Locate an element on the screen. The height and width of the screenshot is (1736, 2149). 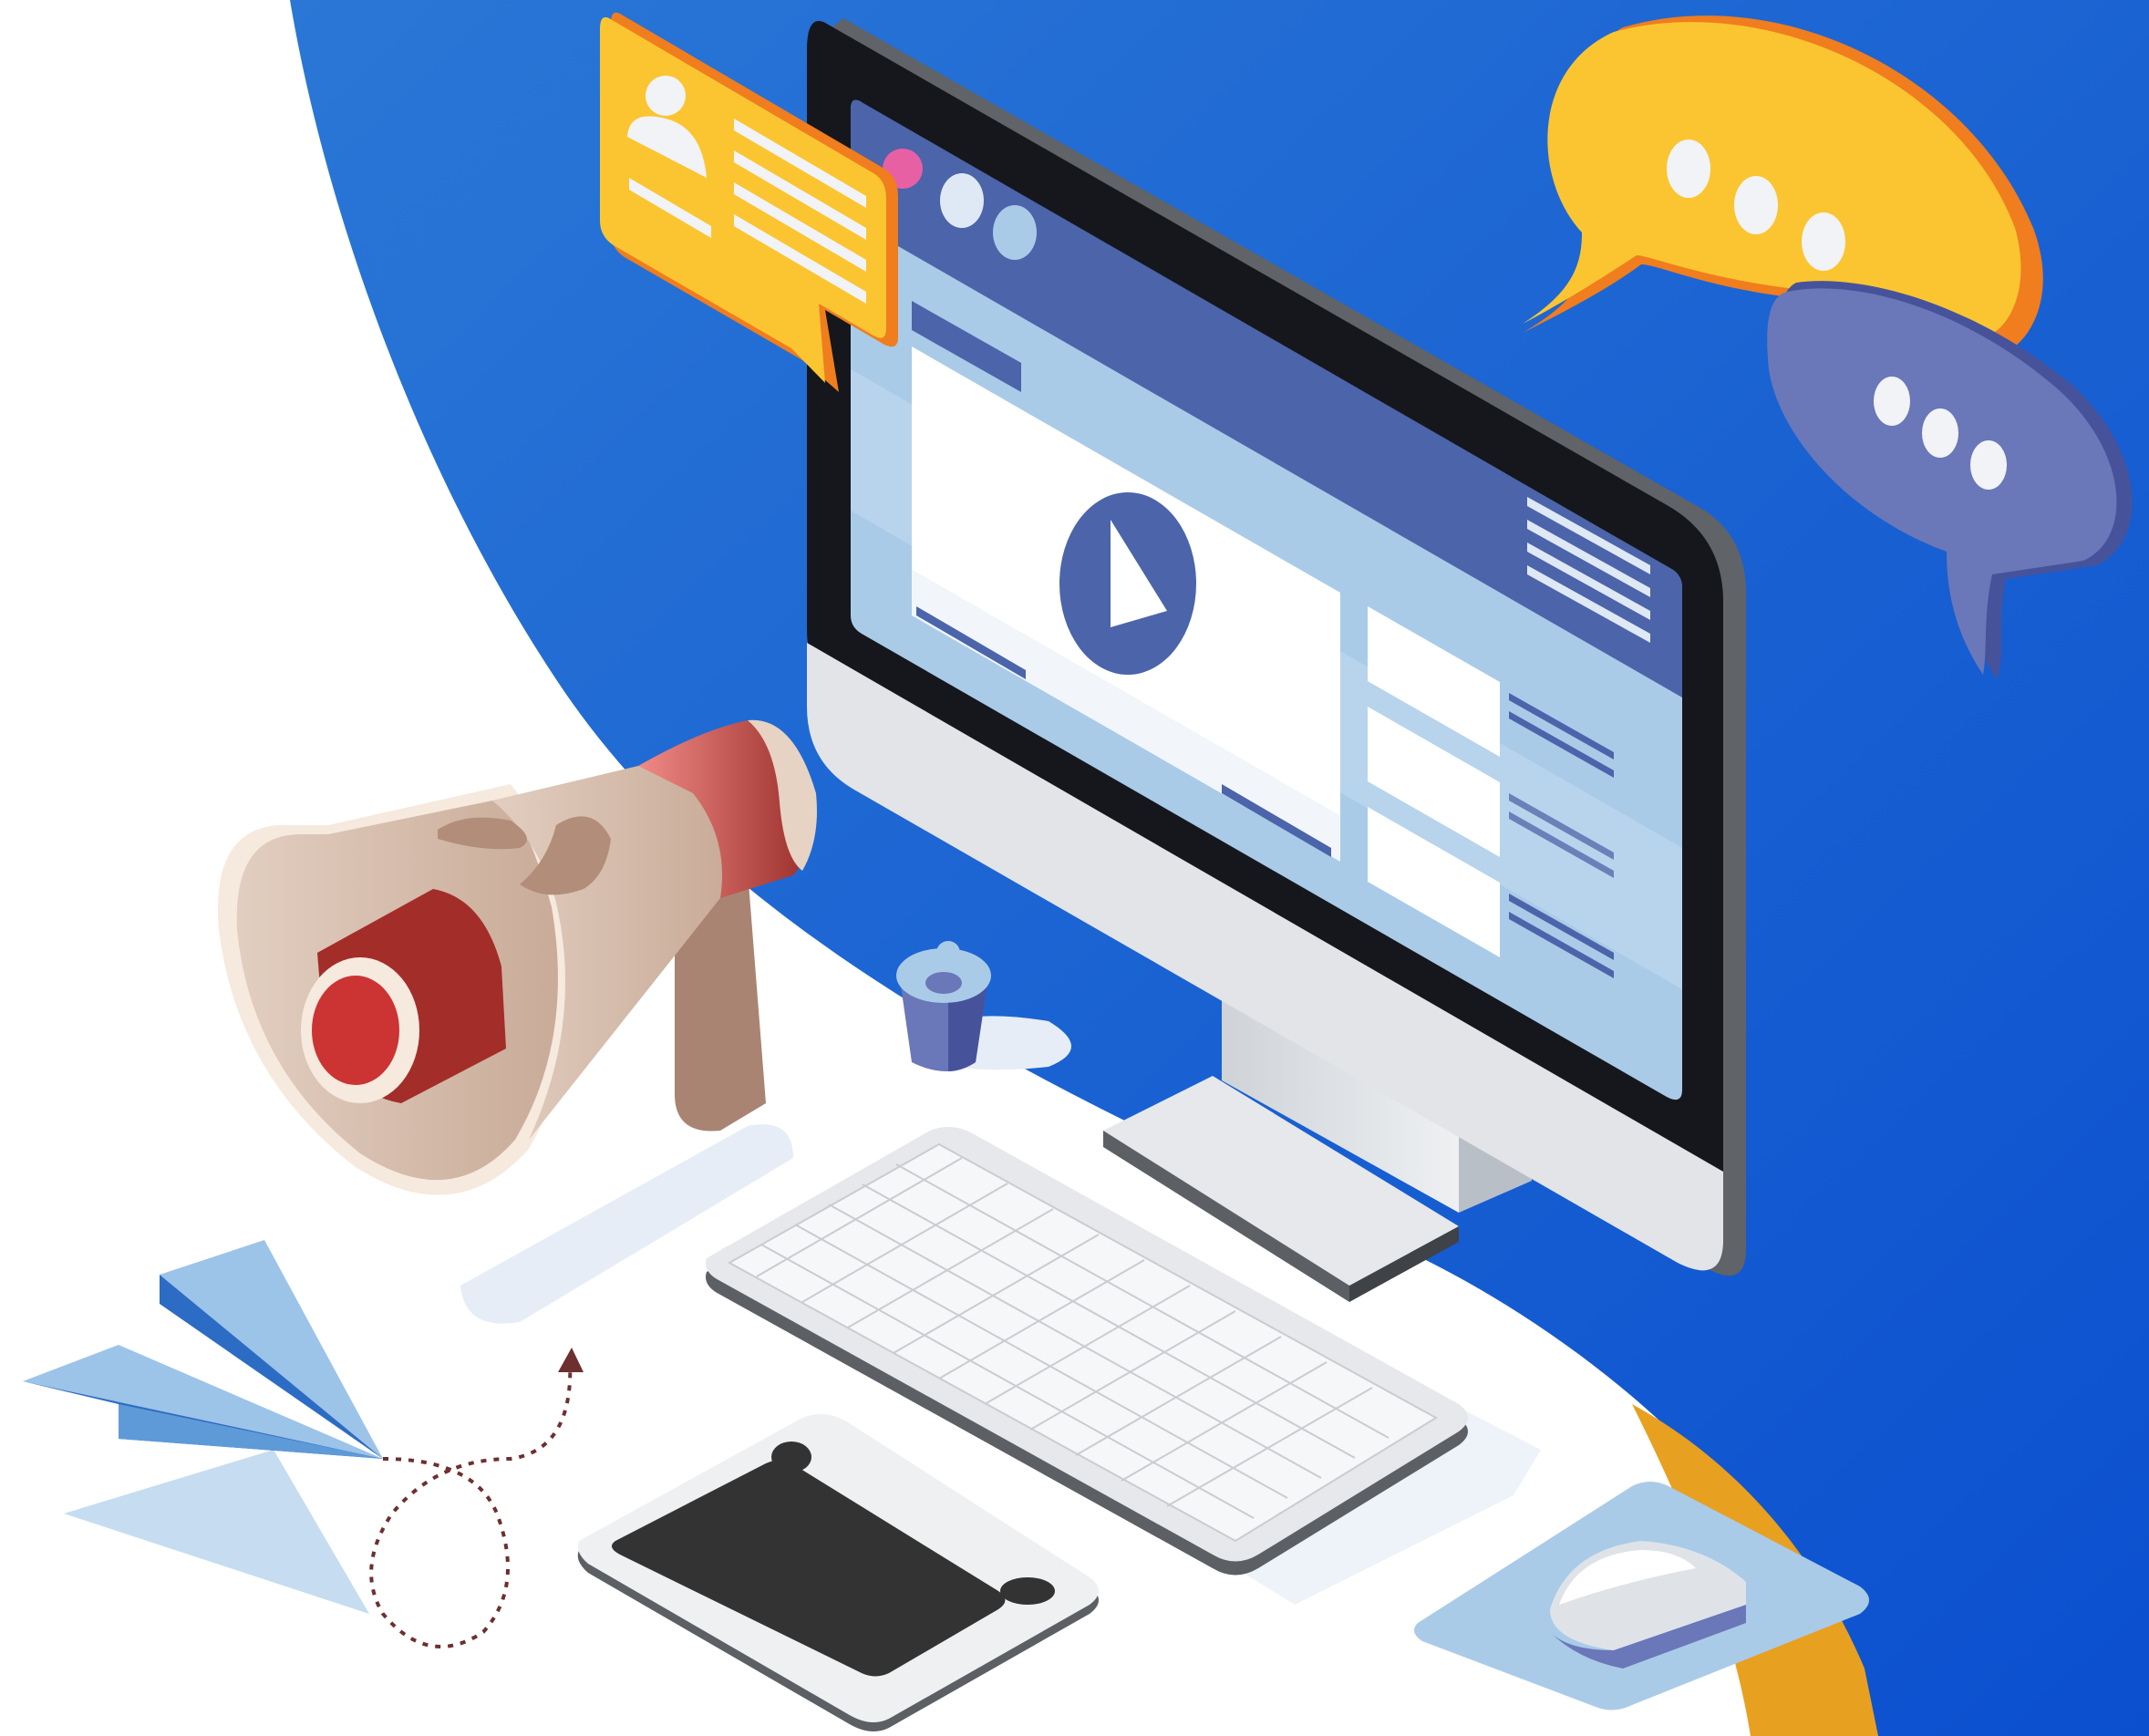
dotted-flight-path-icon is located at coordinates (476, 1498).